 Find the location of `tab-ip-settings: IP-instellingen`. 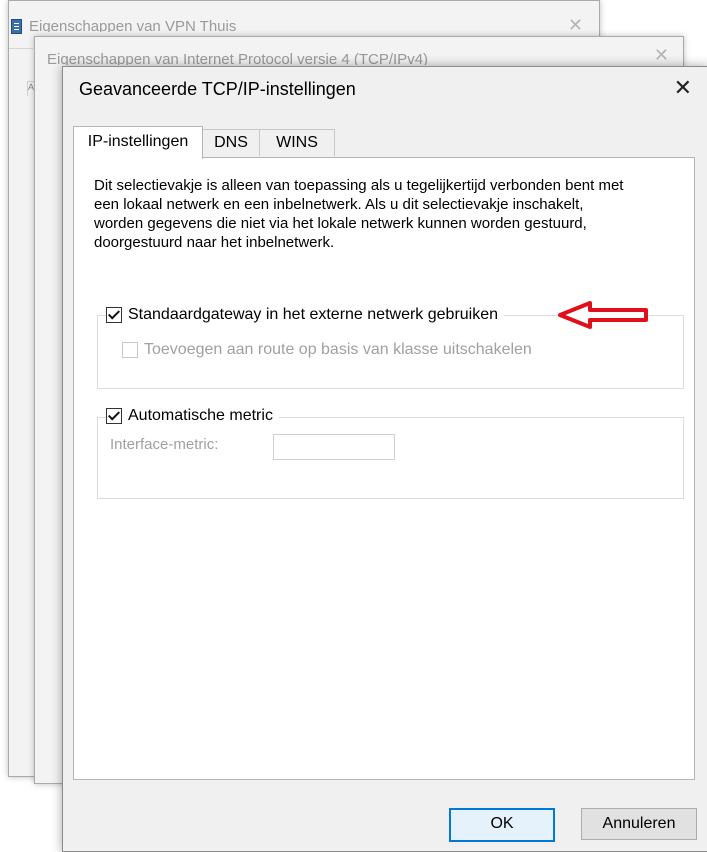

tab-ip-settings: IP-instellingen is located at coordinates (138, 142).